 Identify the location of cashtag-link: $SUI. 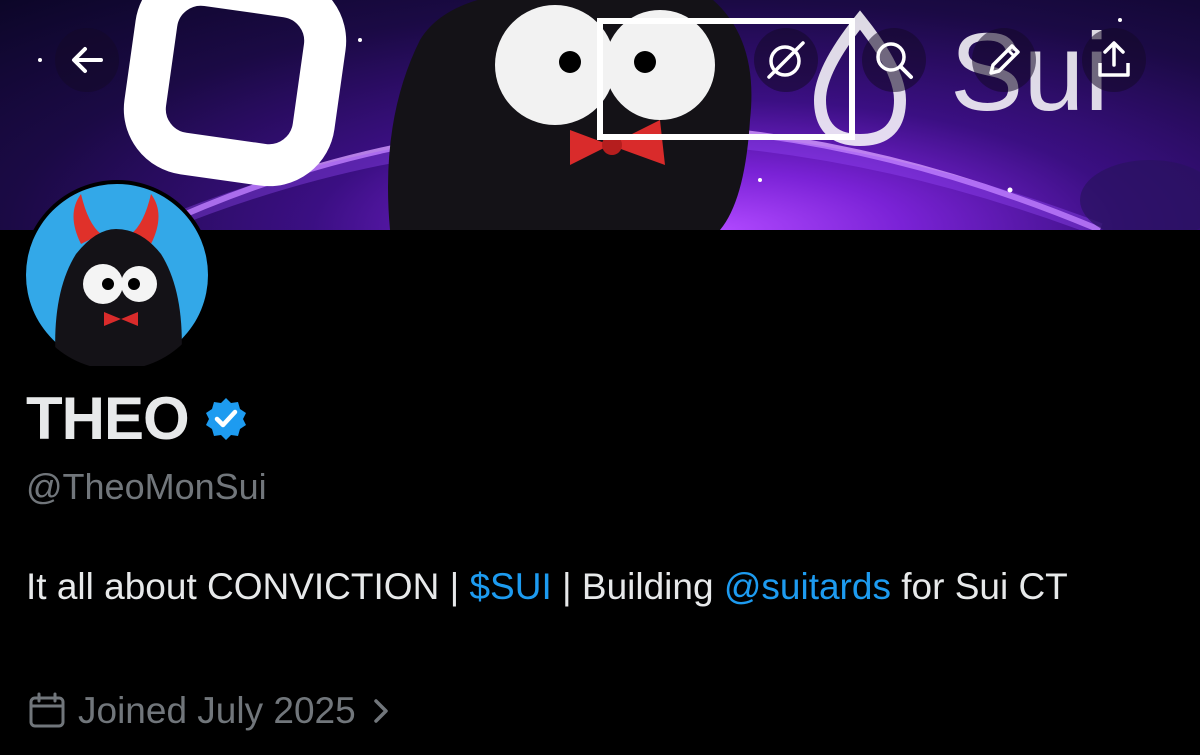
(510, 586).